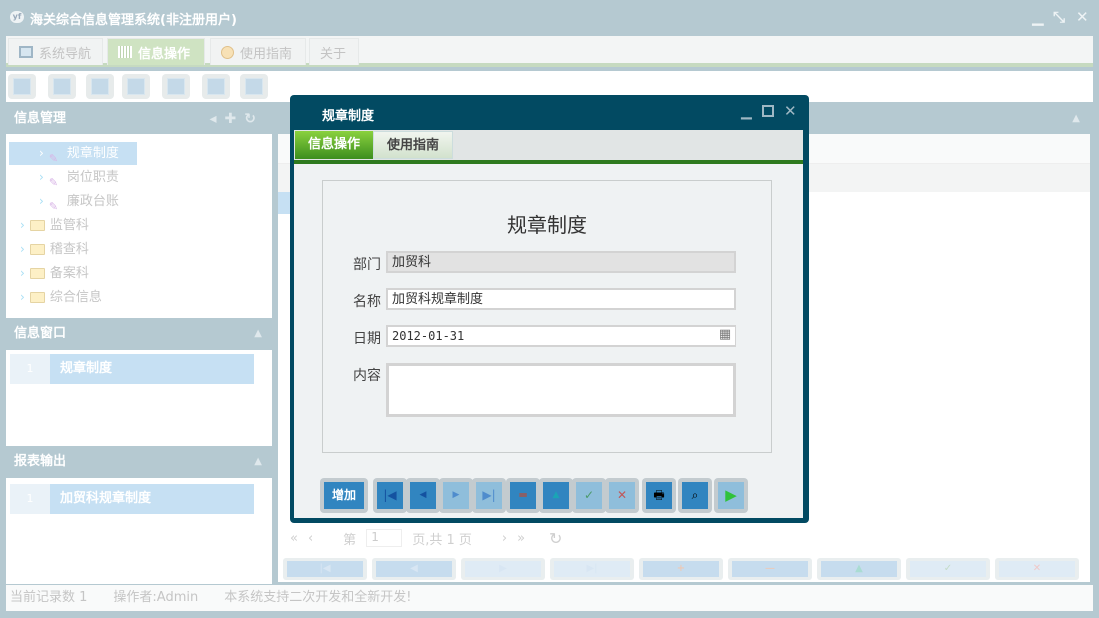 The width and height of the screenshot is (1099, 618). What do you see at coordinates (556, 495) in the screenshot?
I see `edit-button: ▲` at bounding box center [556, 495].